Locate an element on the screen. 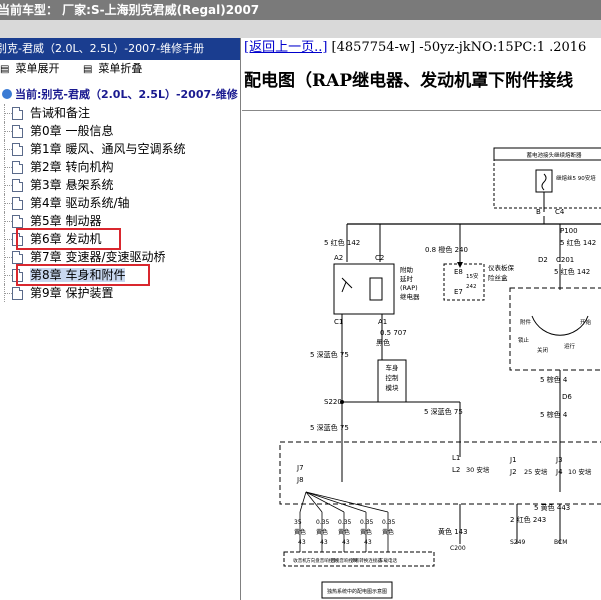 Image resolution: width=601 pixels, height=600 pixels. collapse-menu-button: 菜单折叠 is located at coordinates (120, 68).